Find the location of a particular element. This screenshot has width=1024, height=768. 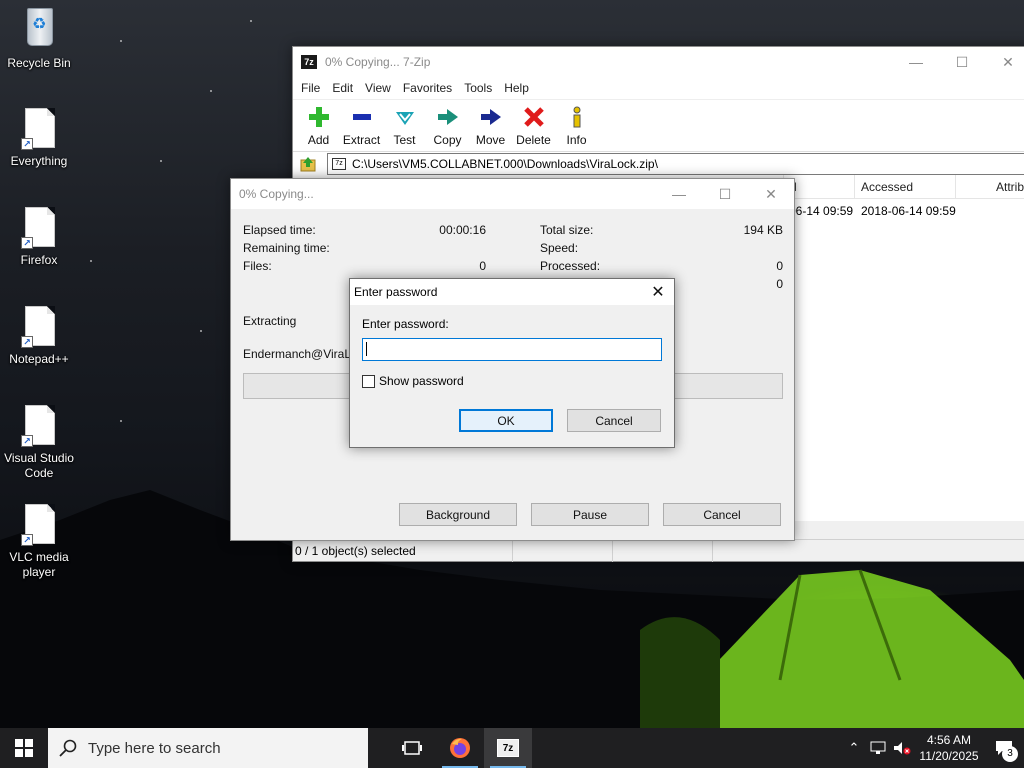

menu-edit: Edit is located at coordinates (342, 88).